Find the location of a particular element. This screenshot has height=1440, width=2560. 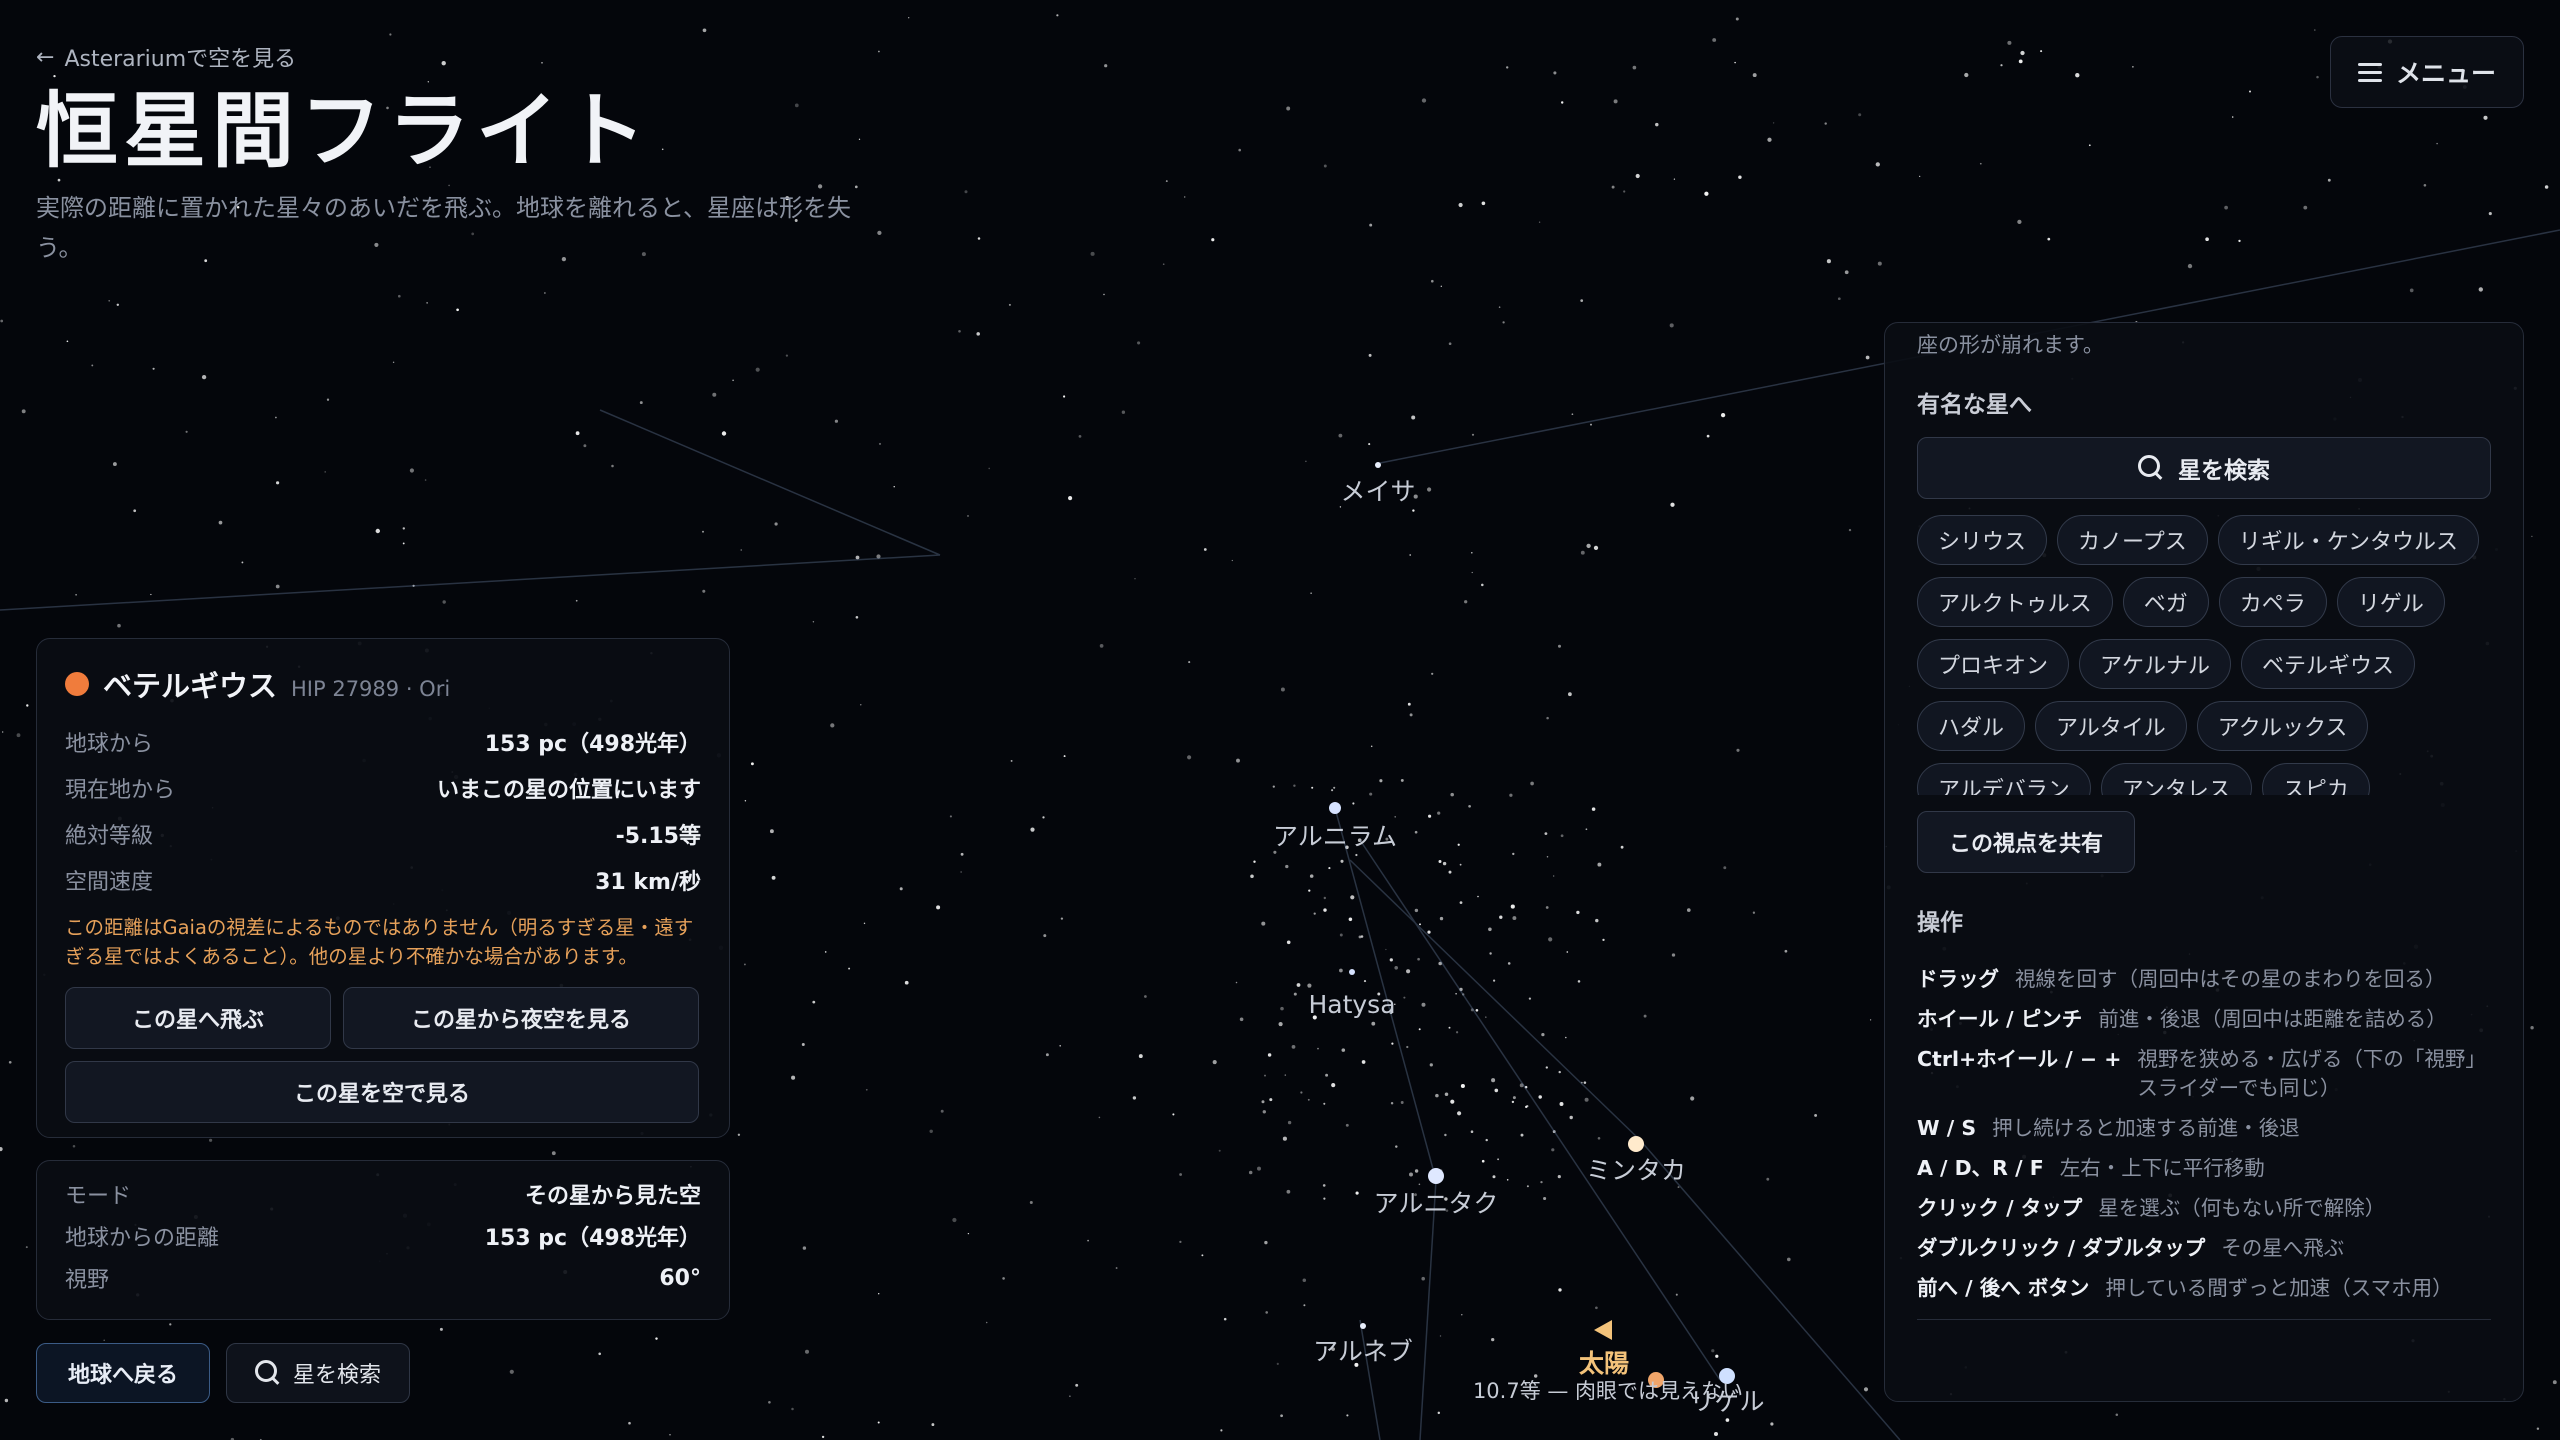

star-chip: リゲル is located at coordinates (2390, 602).